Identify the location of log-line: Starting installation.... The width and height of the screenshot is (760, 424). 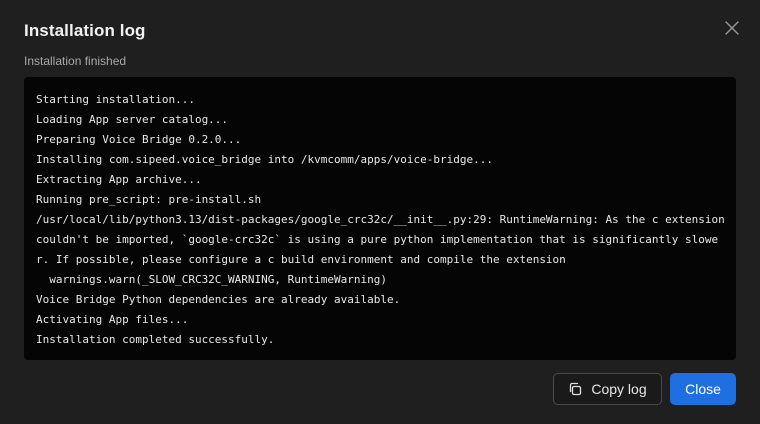
(115, 99).